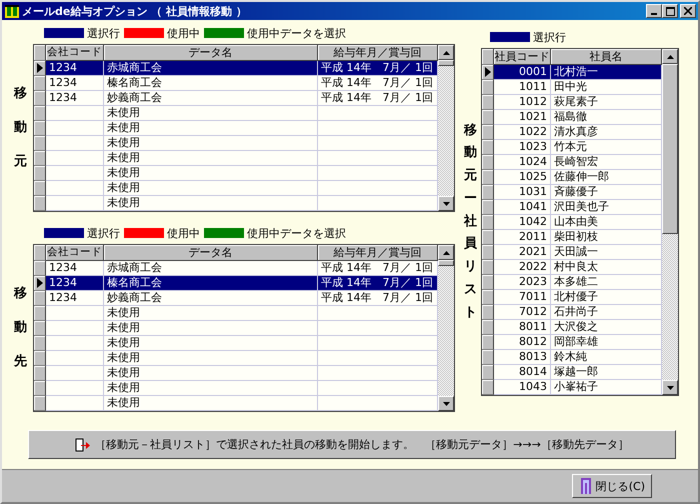 Image resolution: width=700 pixels, height=504 pixels. I want to click on table-row: 7012 石井尚子, so click(572, 312).